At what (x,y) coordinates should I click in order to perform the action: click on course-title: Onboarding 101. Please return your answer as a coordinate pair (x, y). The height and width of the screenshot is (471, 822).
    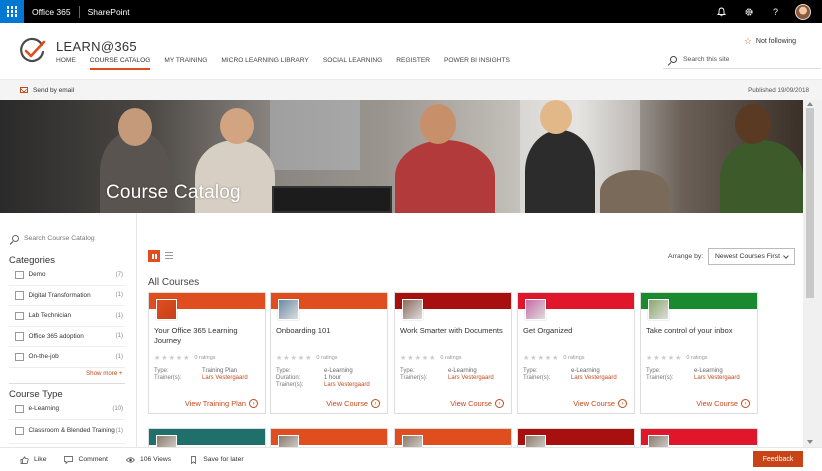
    Looking at the image, I should click on (330, 331).